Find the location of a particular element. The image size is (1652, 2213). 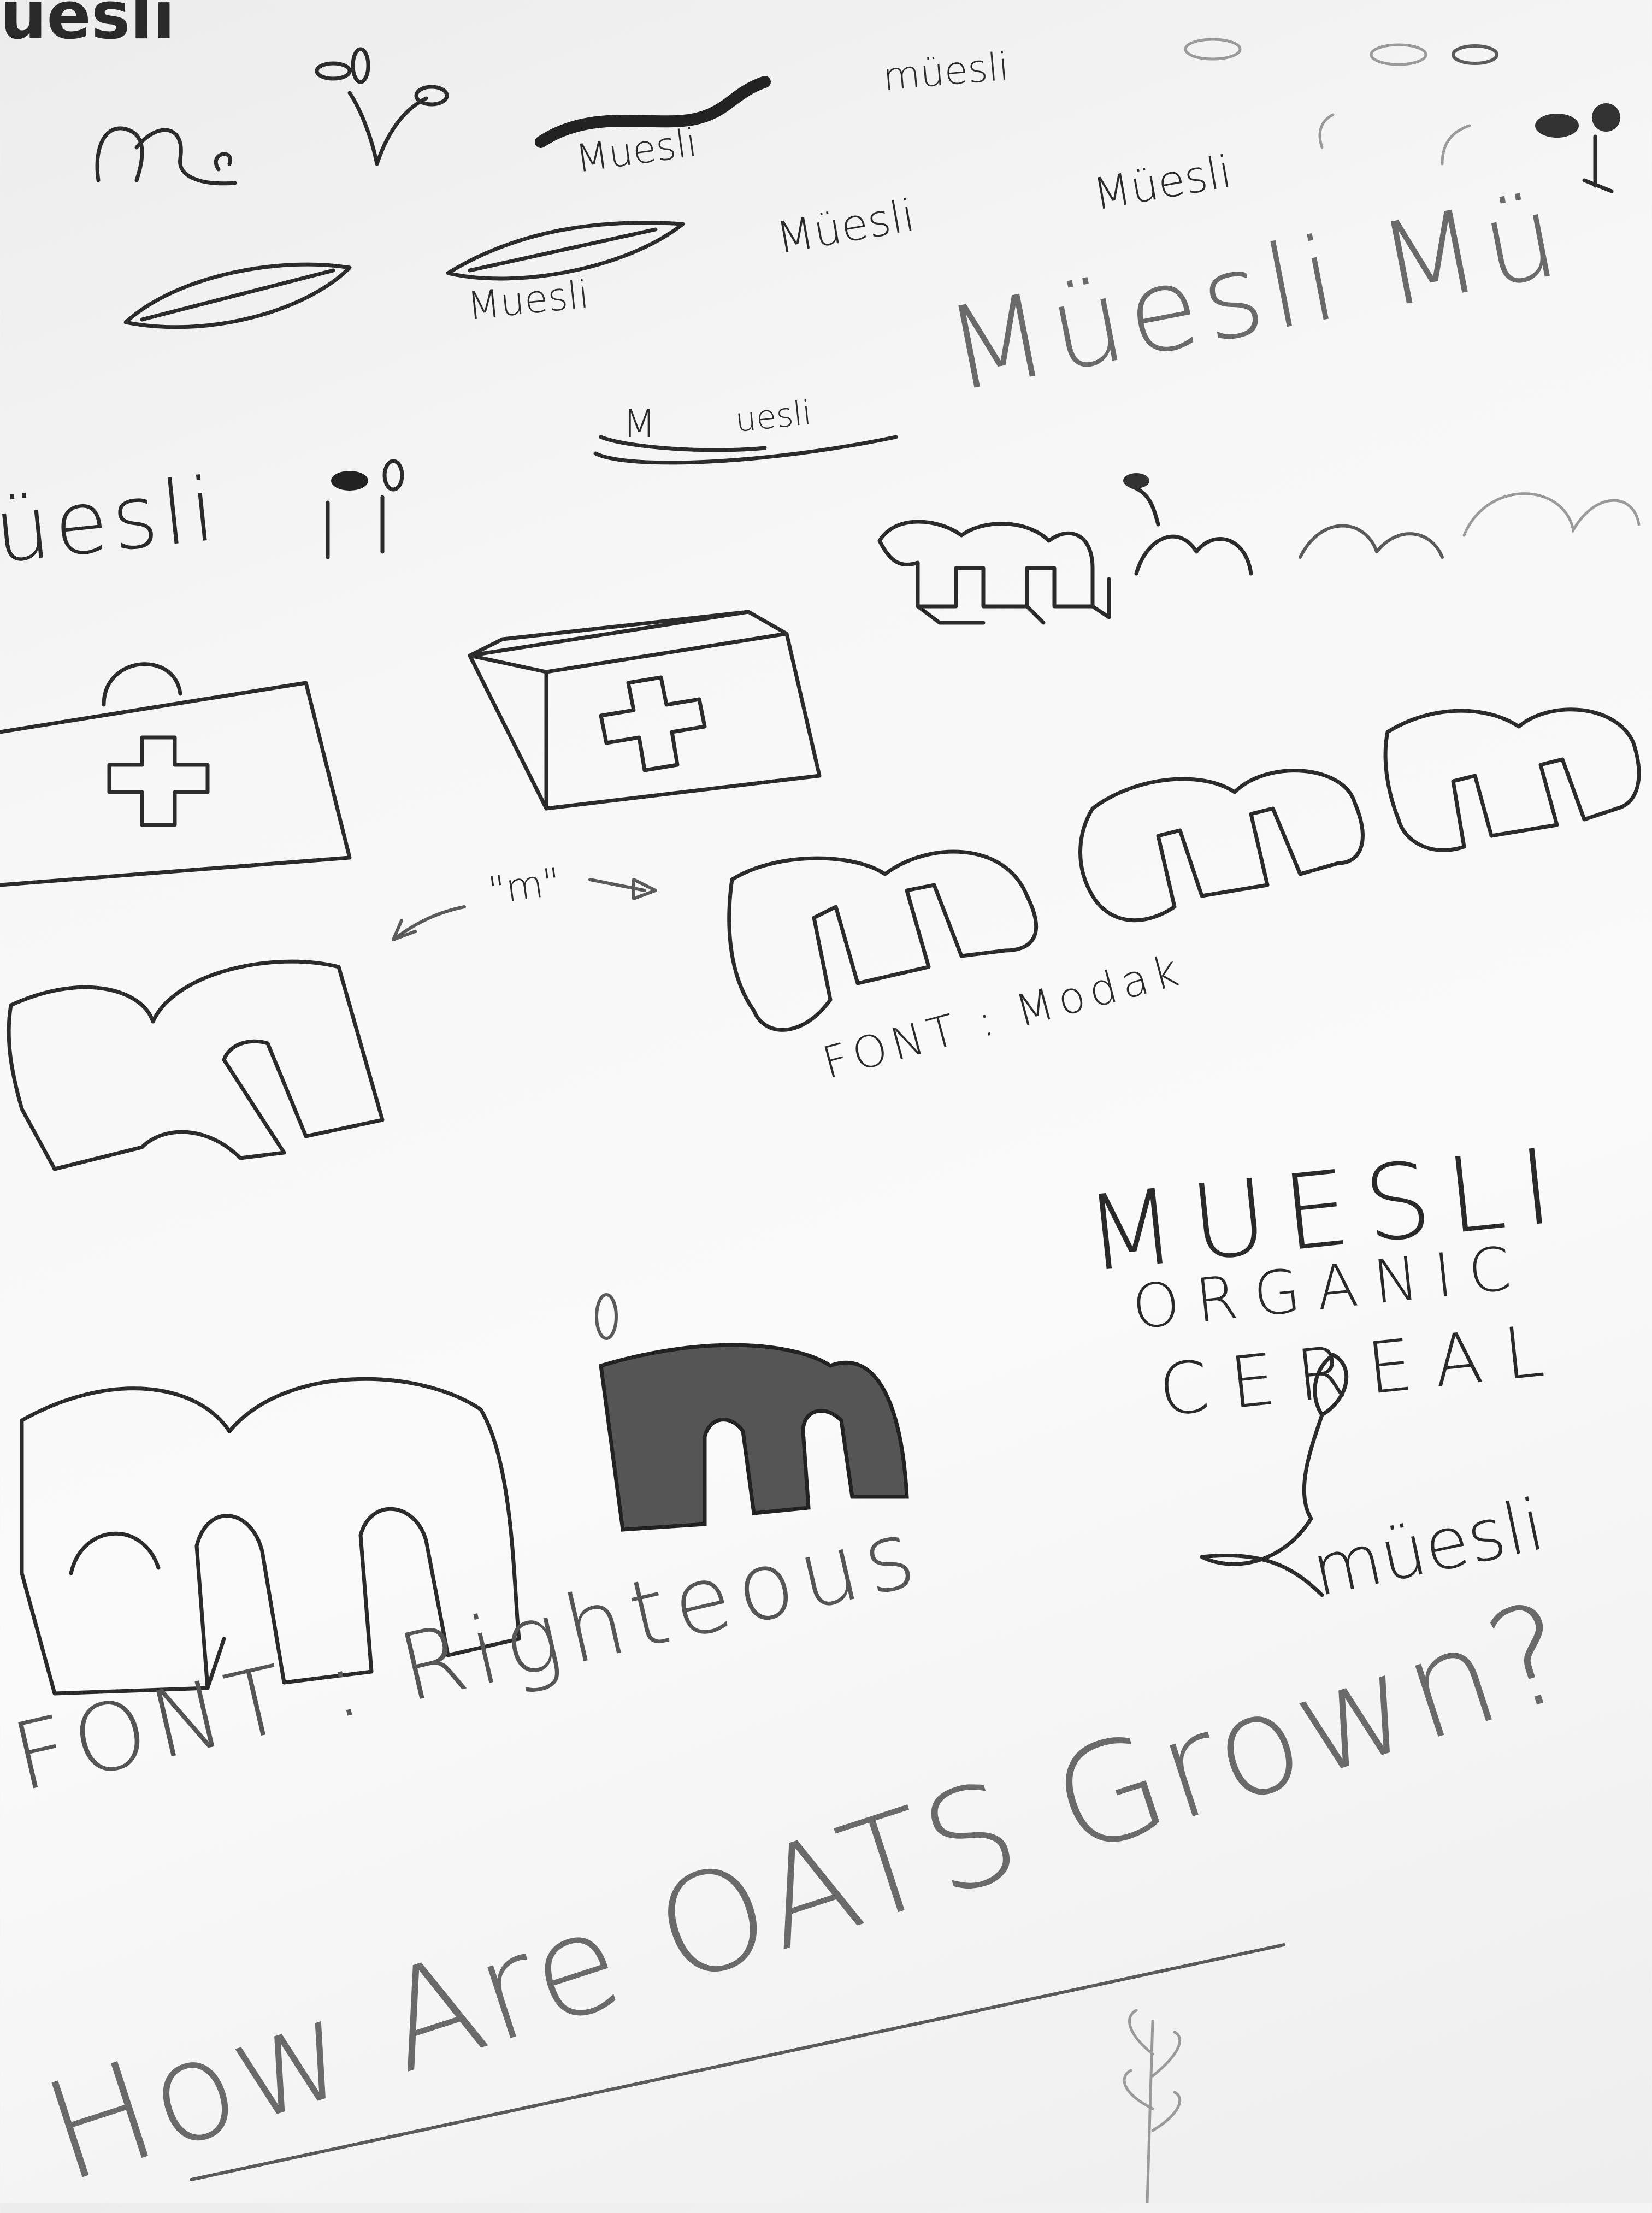

3d-m-logo-sketch is located at coordinates (994, 572).